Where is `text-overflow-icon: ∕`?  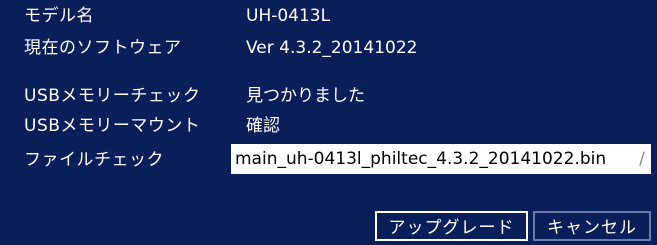 text-overflow-icon: ∕ is located at coordinates (642, 159).